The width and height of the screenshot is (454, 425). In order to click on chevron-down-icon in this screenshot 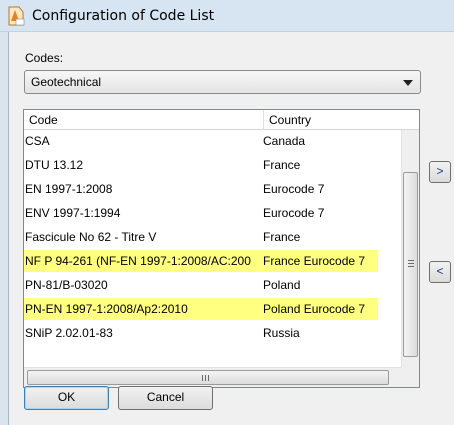, I will do `click(408, 83)`.